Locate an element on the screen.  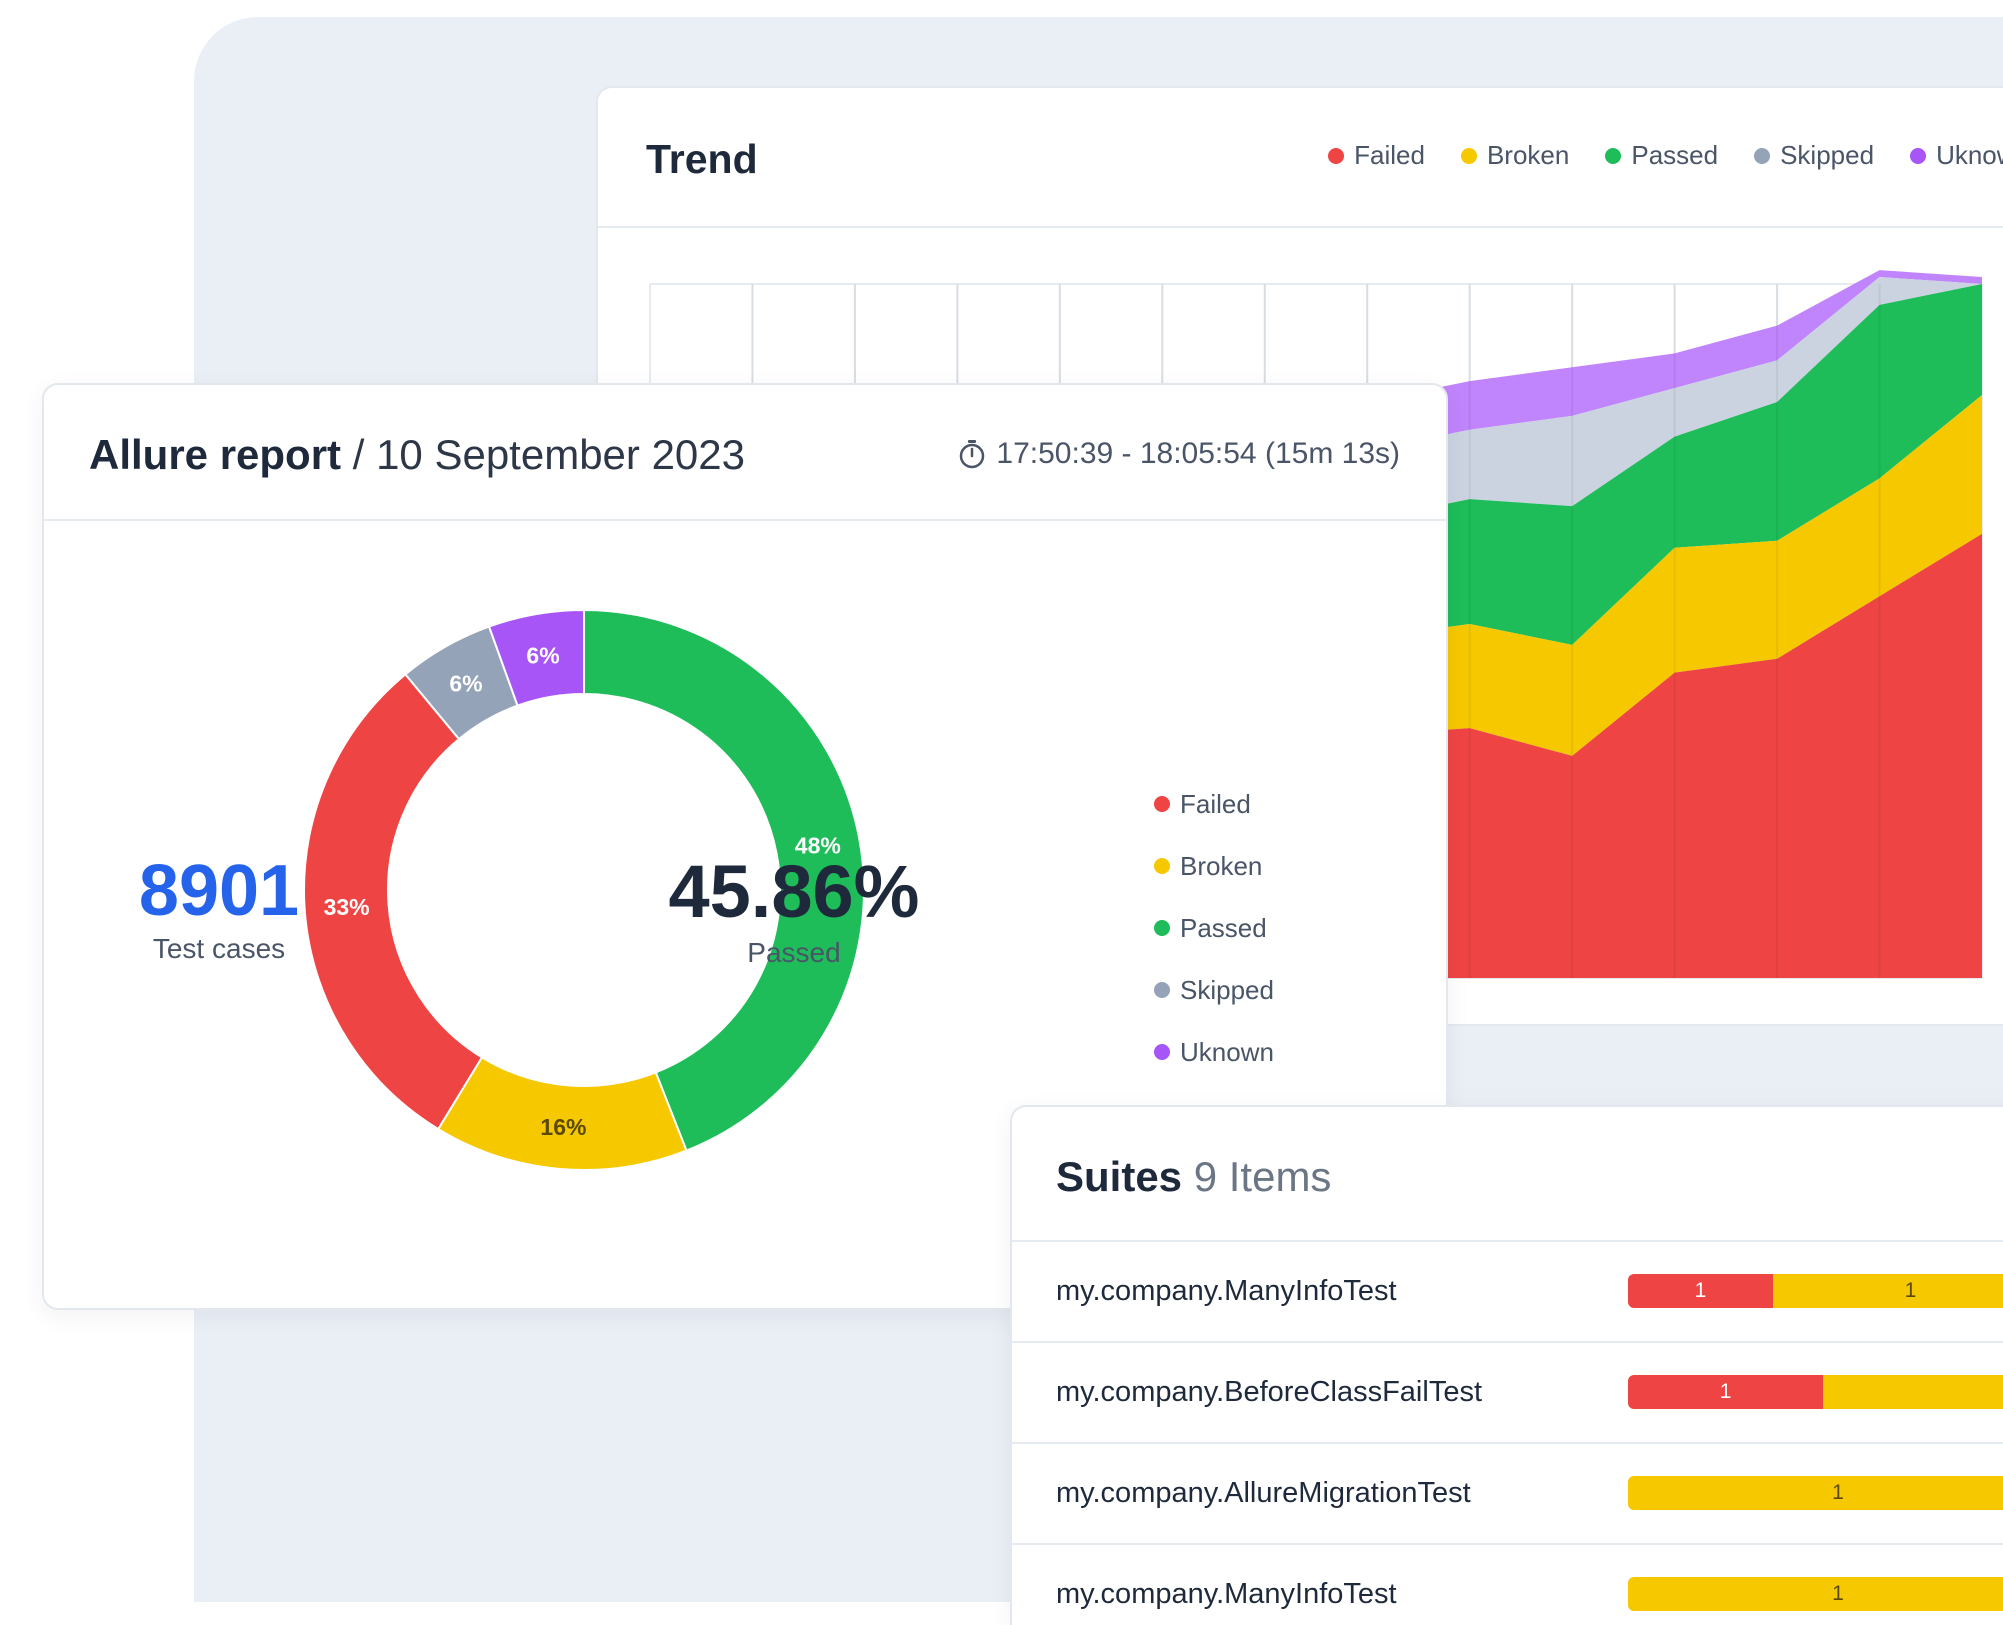
trend-legend-failed: Failed is located at coordinates (1376, 155).